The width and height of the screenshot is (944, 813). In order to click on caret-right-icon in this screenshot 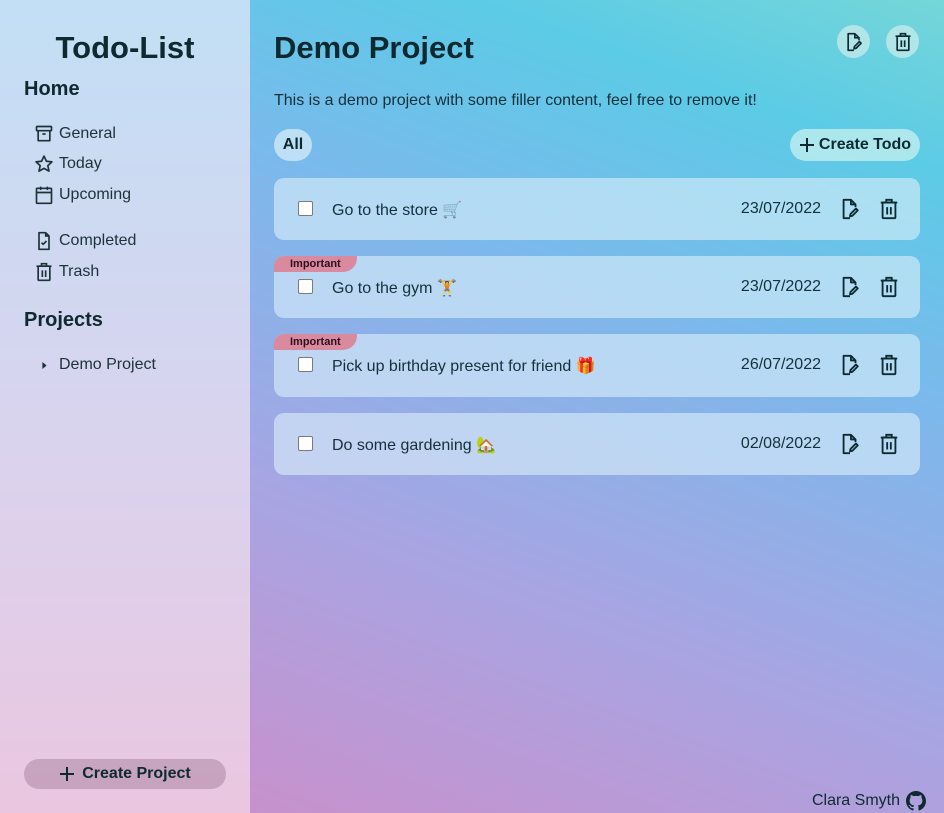, I will do `click(44, 365)`.